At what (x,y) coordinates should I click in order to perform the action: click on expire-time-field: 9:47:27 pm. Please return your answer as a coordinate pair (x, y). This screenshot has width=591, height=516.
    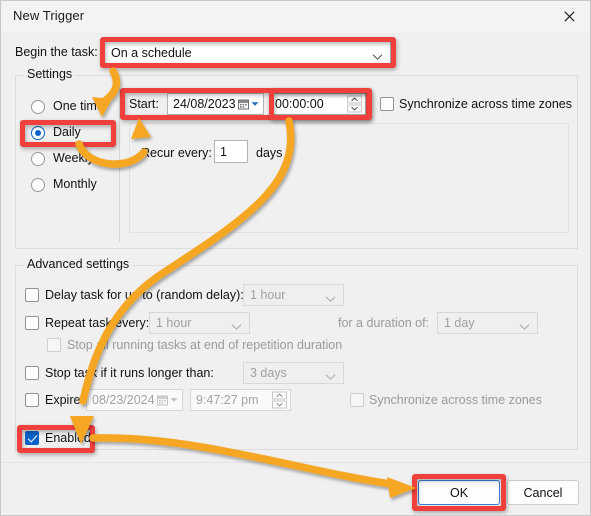
    Looking at the image, I should click on (240, 400).